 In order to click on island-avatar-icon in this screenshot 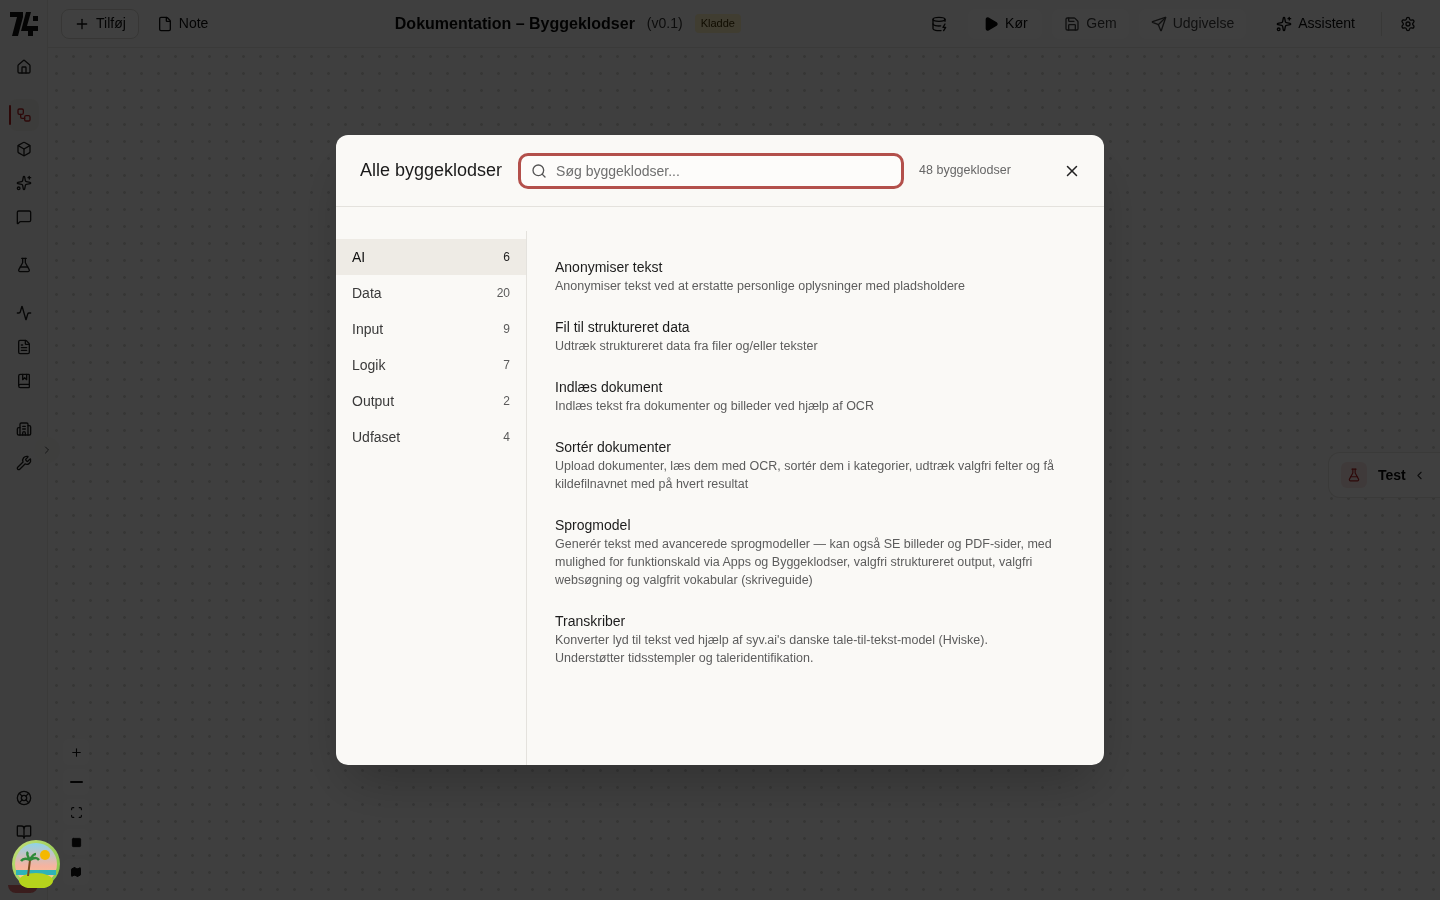, I will do `click(36, 864)`.